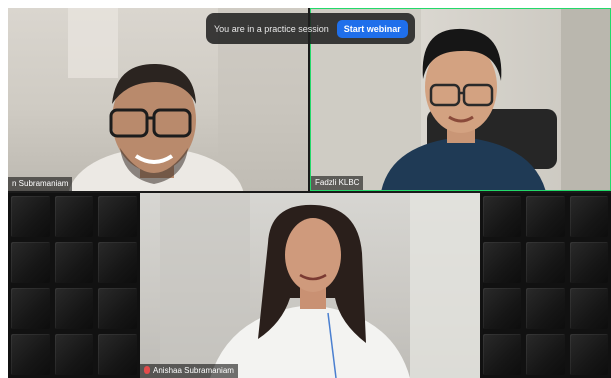 The image size is (611, 378). Describe the element at coordinates (271, 28) in the screenshot. I see `practice-session-message: You are in a practice session` at that location.